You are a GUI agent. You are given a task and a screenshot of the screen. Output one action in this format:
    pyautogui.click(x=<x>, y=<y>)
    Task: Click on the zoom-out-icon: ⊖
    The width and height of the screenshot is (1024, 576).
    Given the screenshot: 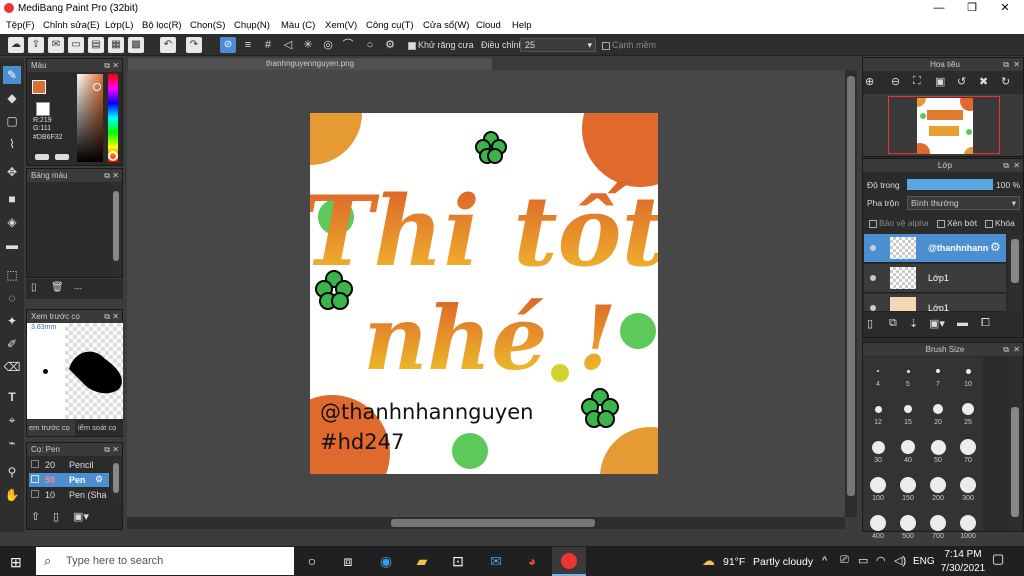 What is the action you would take?
    pyautogui.click(x=900, y=83)
    